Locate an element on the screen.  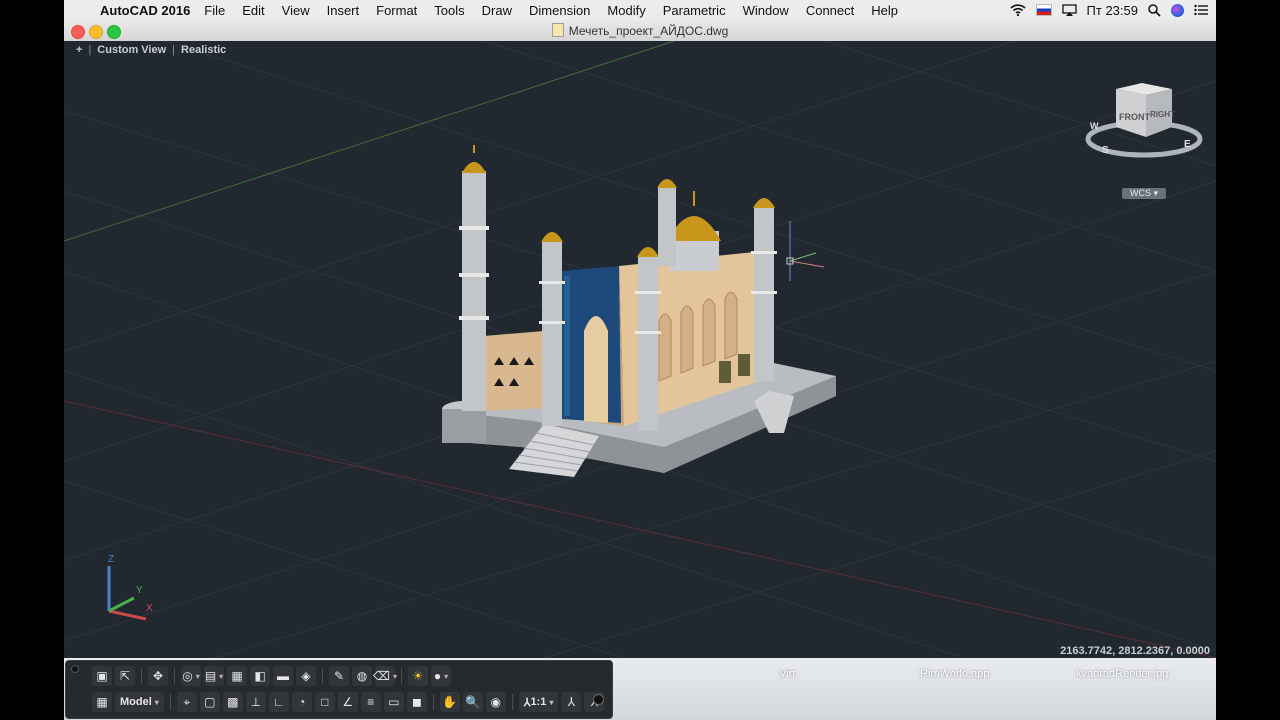
grid-layout-icon: ▦ is located at coordinates (102, 702).